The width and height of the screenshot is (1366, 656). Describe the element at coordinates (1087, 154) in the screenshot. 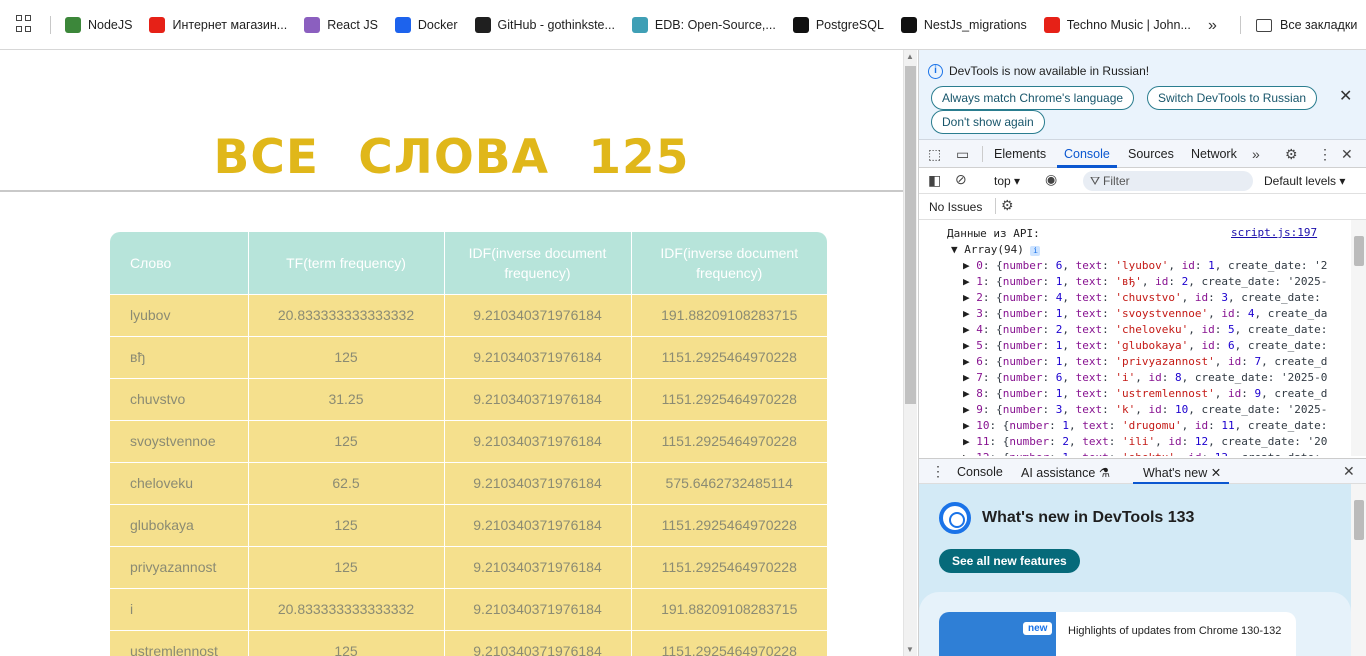

I see `tab-console: Console` at that location.